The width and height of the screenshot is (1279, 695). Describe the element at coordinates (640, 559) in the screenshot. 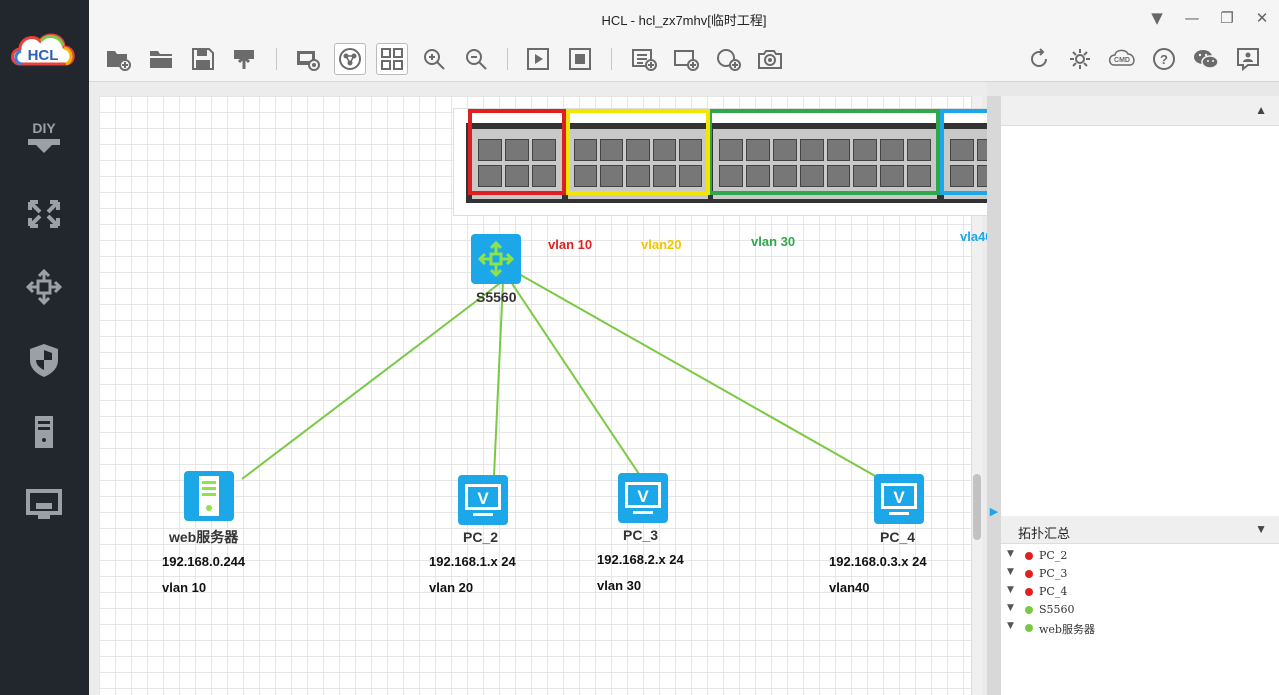

I see `pc3-ip: 192.168.2.x 24` at that location.